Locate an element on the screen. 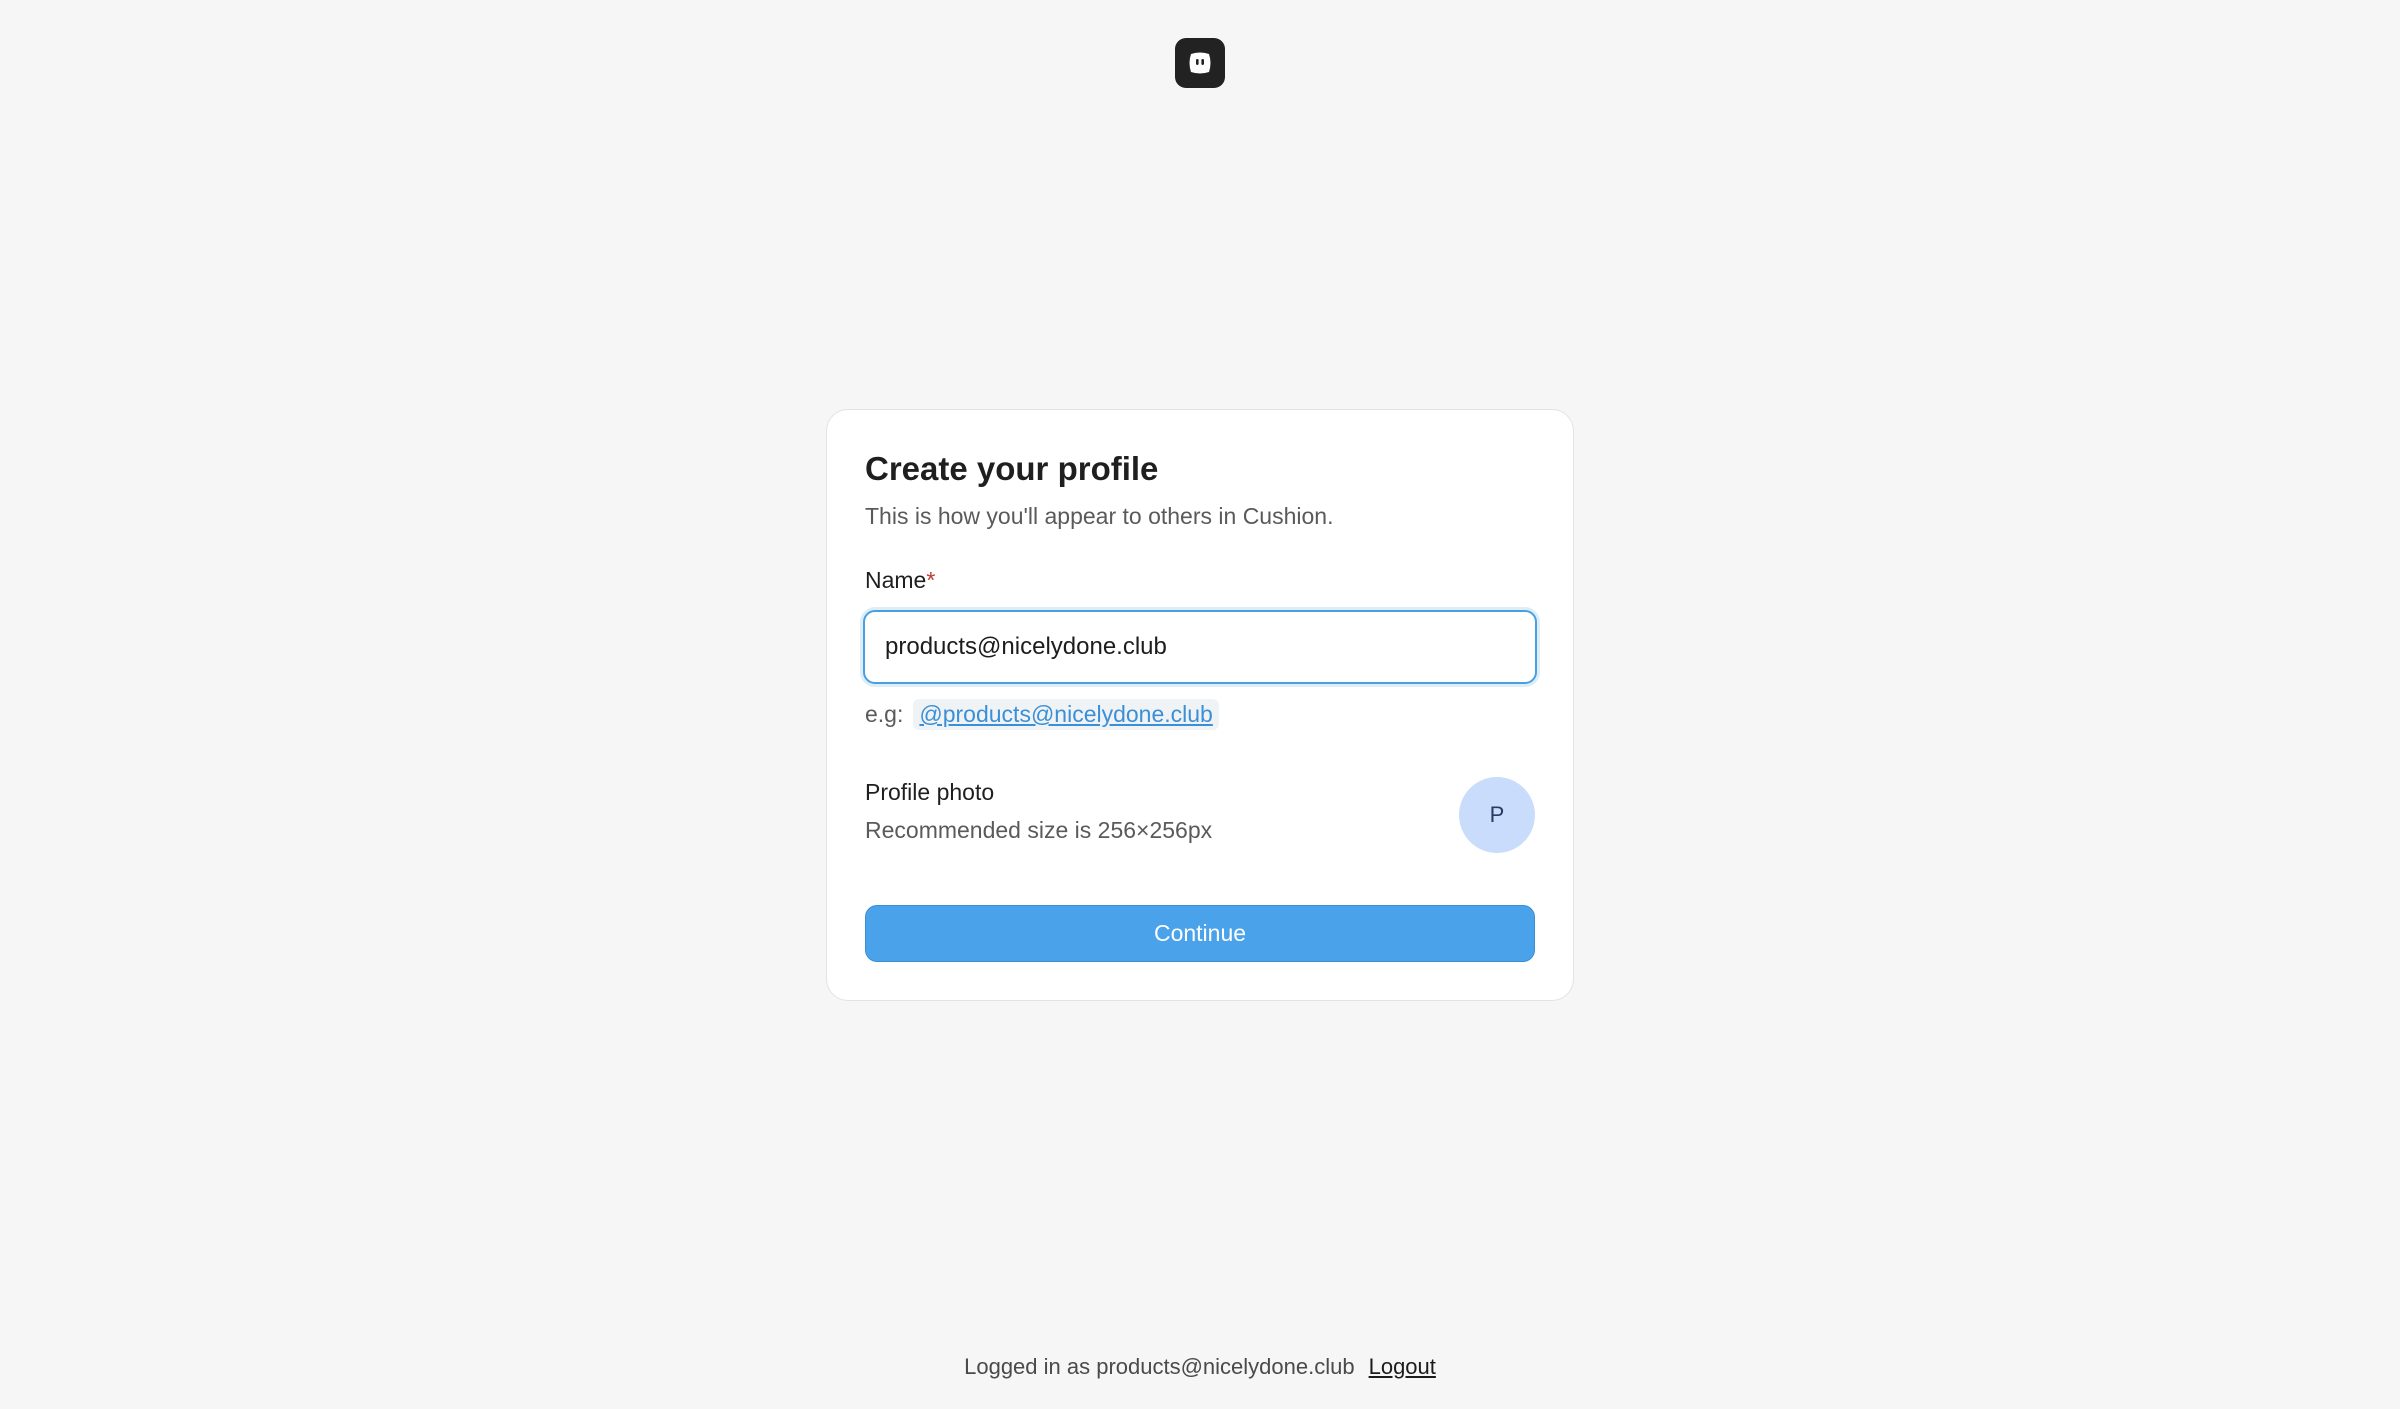 Image resolution: width=2400 pixels, height=1409 pixels. name-label-text: Name is located at coordinates (896, 580).